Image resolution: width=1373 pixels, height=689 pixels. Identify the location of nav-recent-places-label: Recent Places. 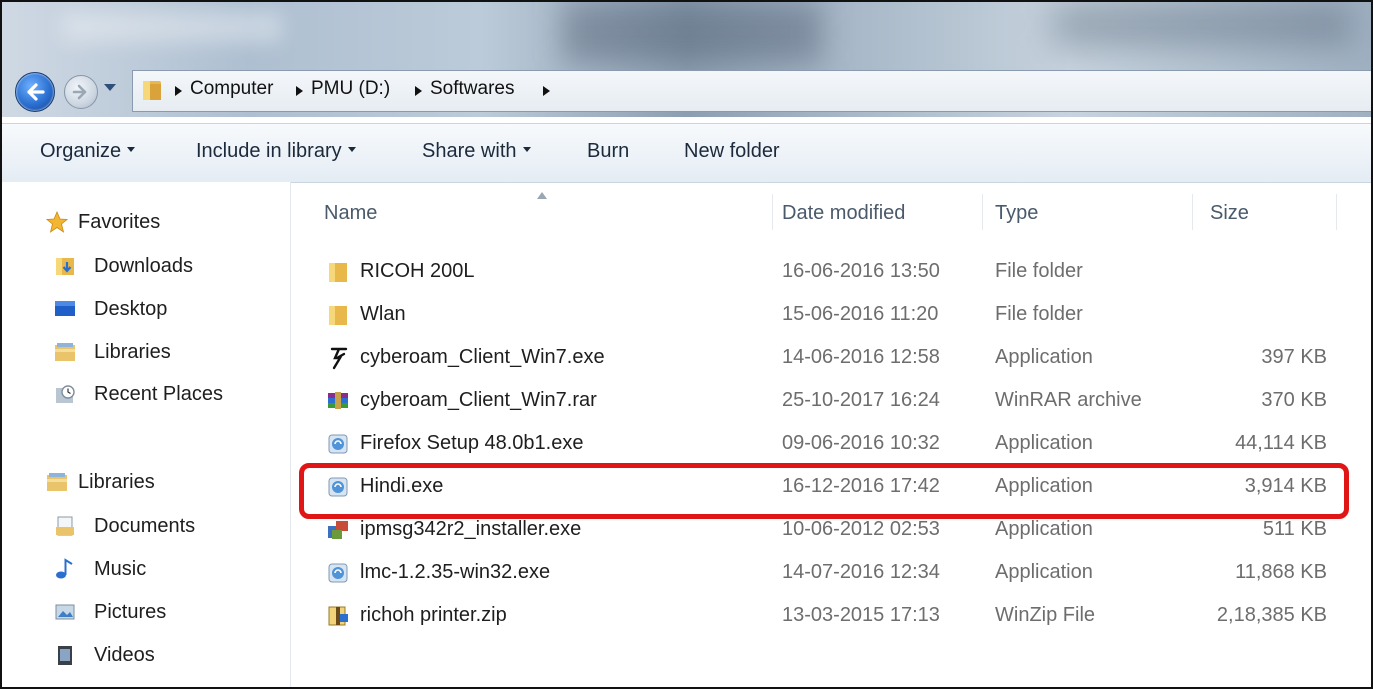
(158, 394).